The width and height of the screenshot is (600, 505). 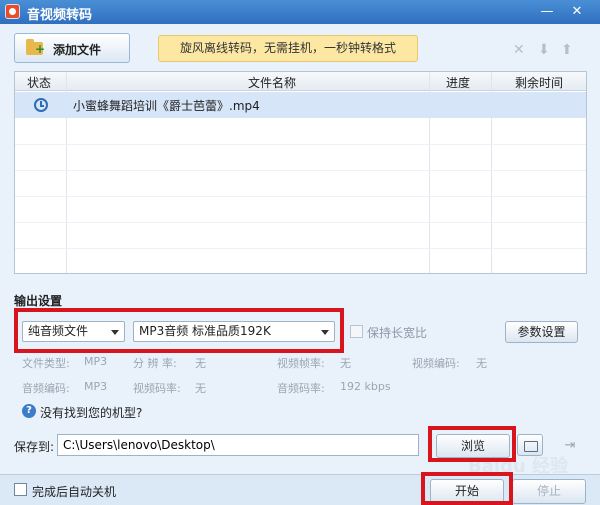 I want to click on info-label: 视频编码:, so click(x=436, y=363).